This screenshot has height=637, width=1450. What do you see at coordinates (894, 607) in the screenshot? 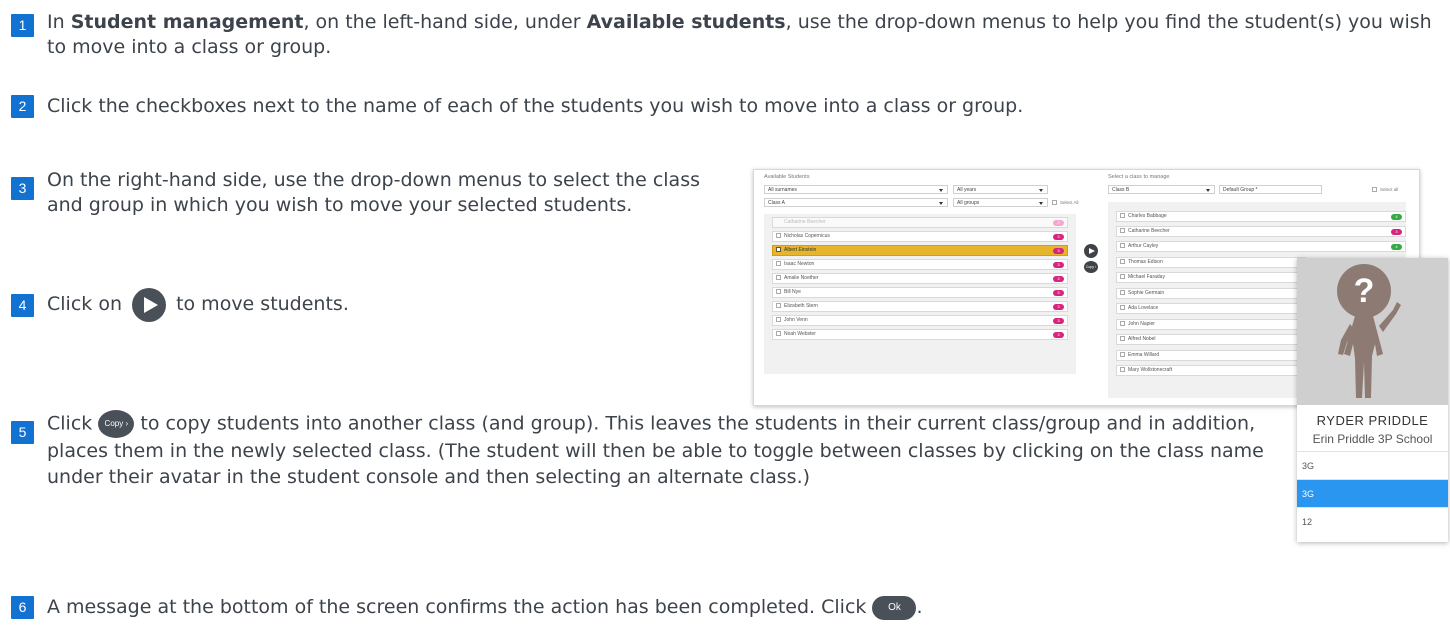
I see `ok-button: Ok` at bounding box center [894, 607].